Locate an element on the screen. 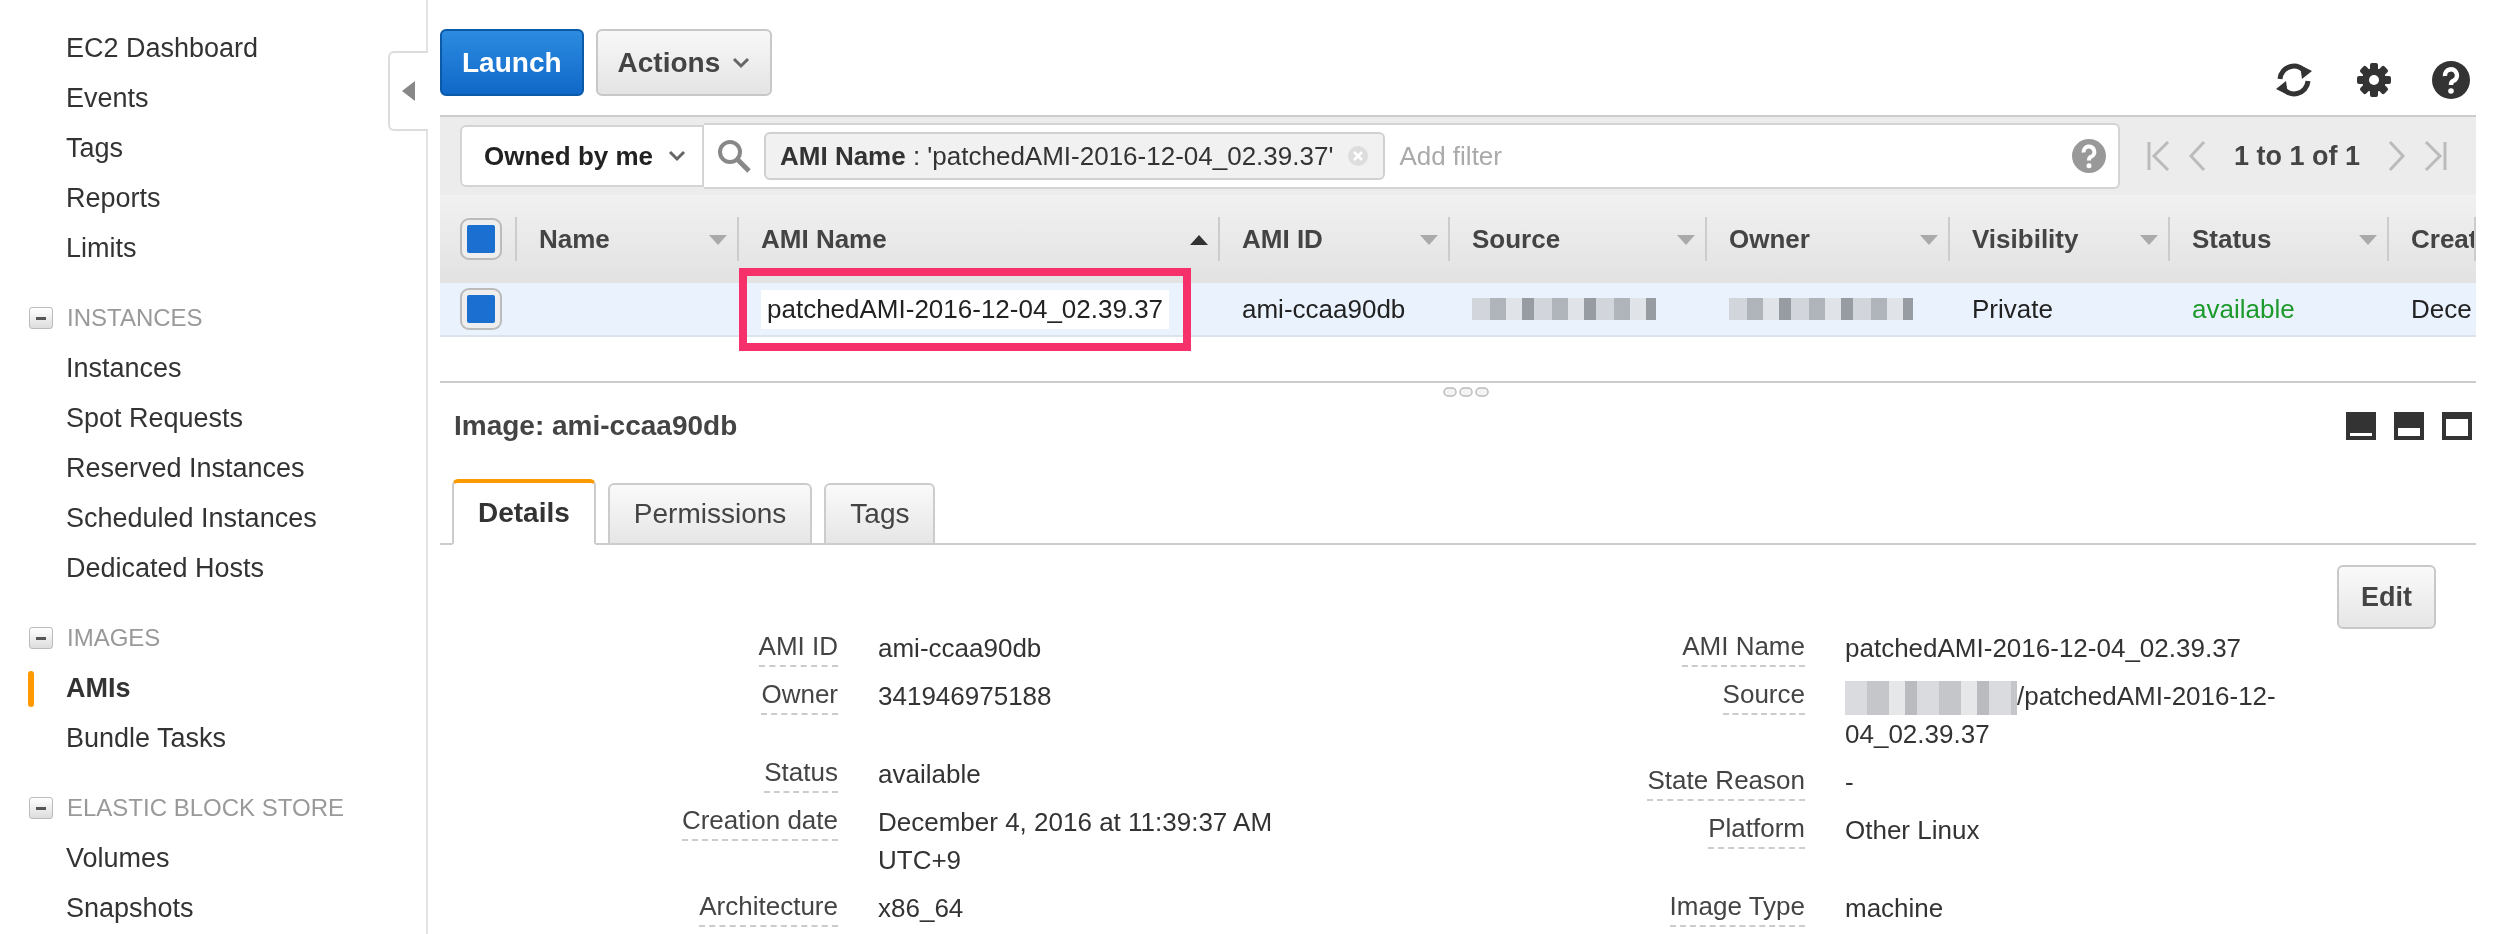 This screenshot has width=2504, height=934. sidebar-item: AMIs is located at coordinates (65, 688).